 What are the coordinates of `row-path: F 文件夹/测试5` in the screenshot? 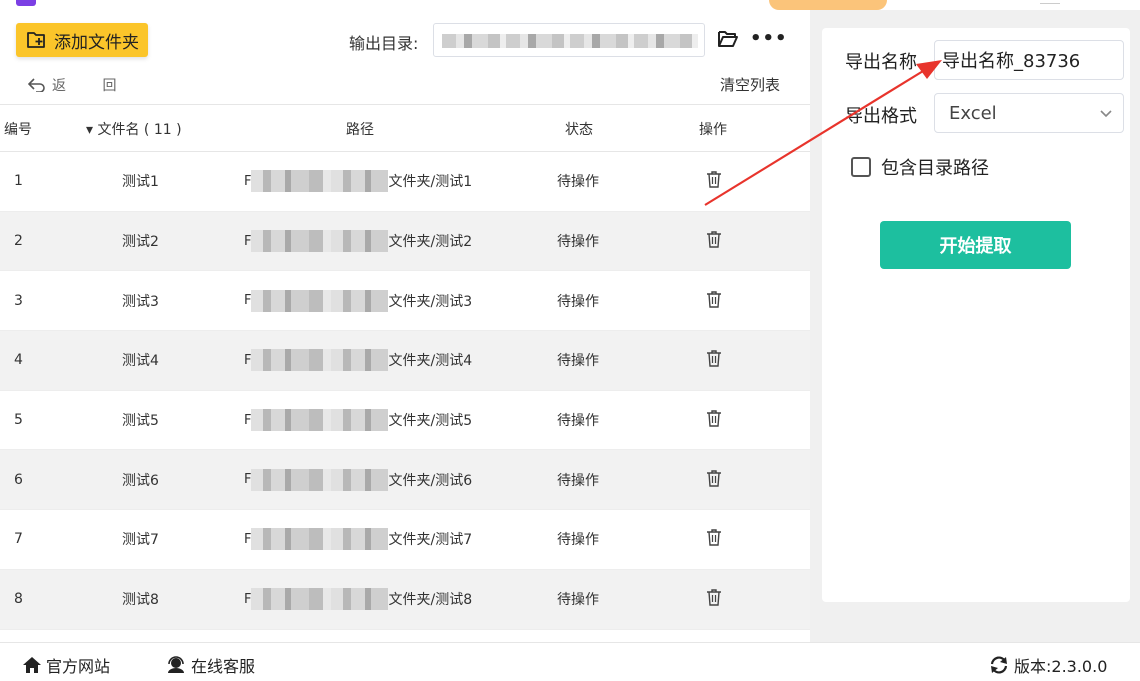 It's located at (358, 420).